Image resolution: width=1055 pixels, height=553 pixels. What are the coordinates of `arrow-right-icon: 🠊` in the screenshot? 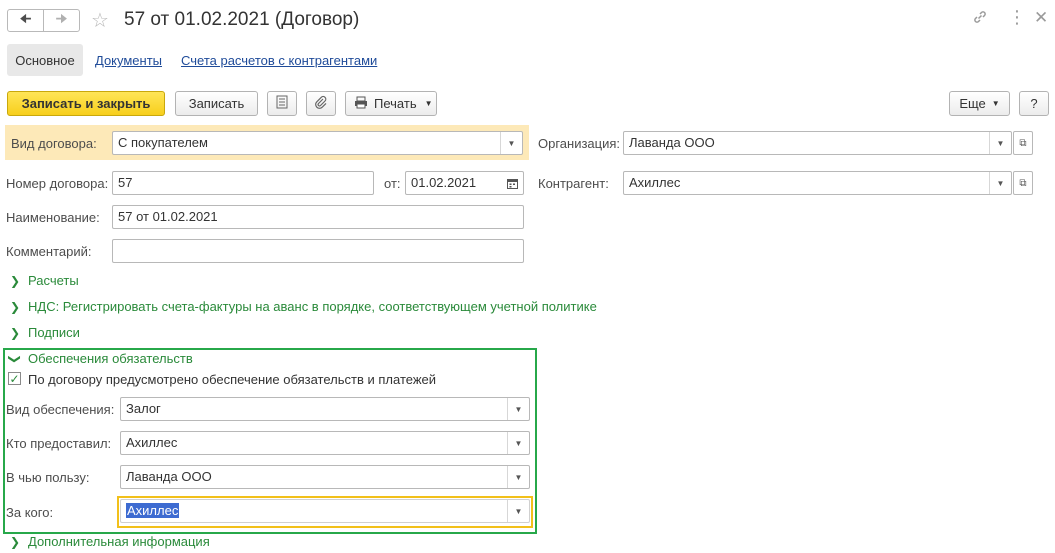 It's located at (61, 18).